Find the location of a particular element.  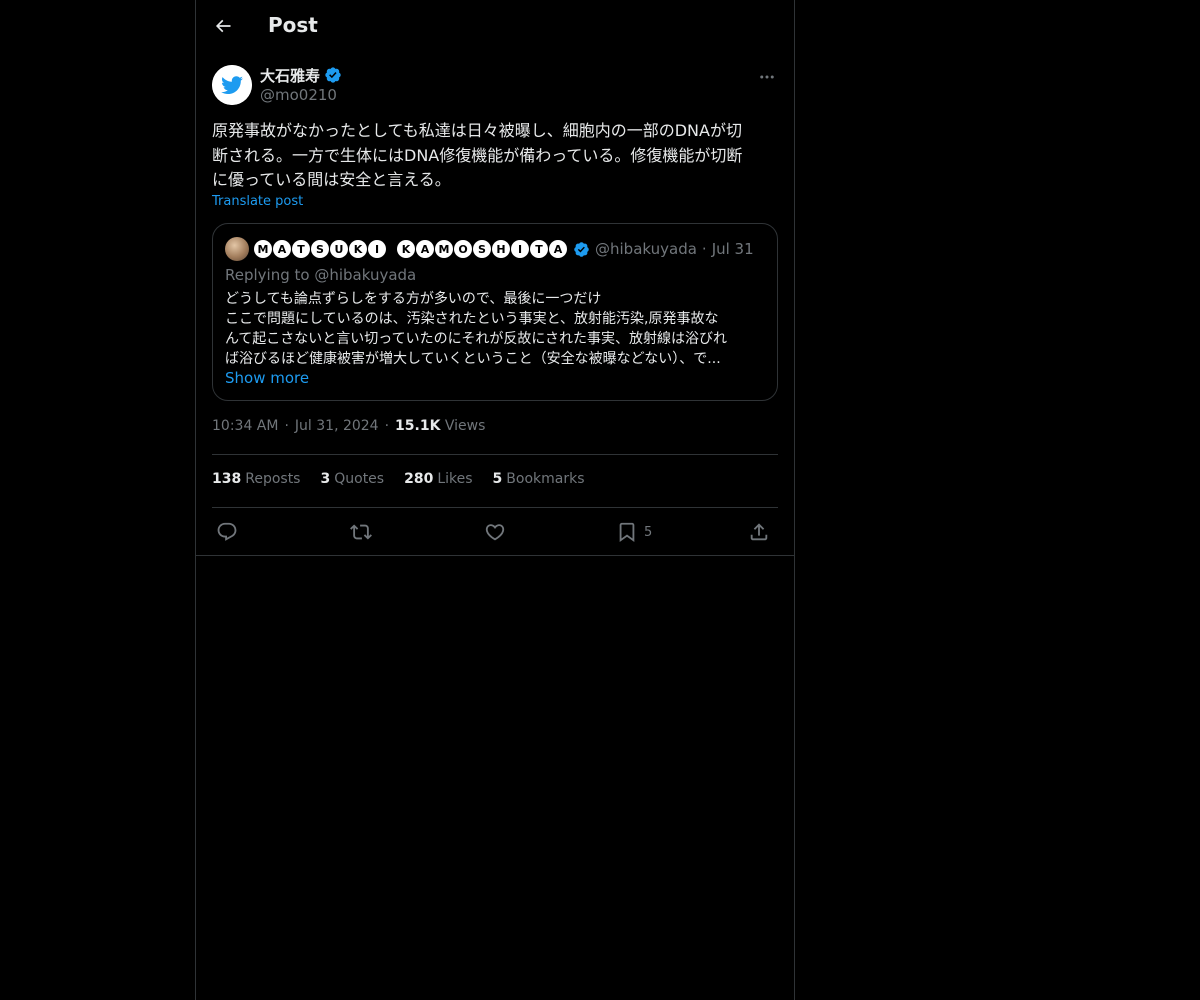

more-button is located at coordinates (767, 77).